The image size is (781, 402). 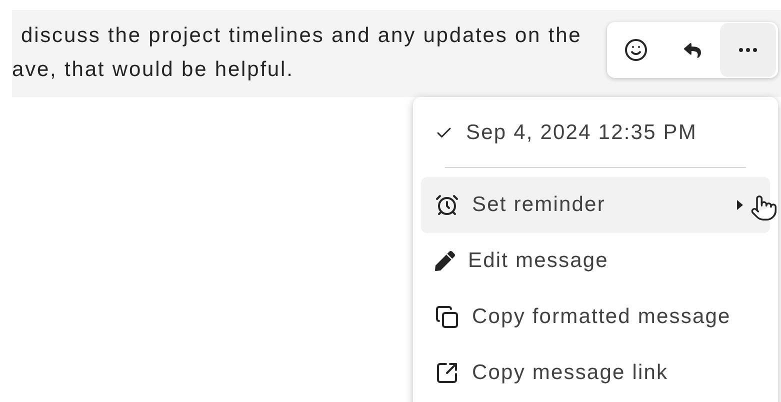 What do you see at coordinates (447, 373) in the screenshot?
I see `external-link-icon` at bounding box center [447, 373].